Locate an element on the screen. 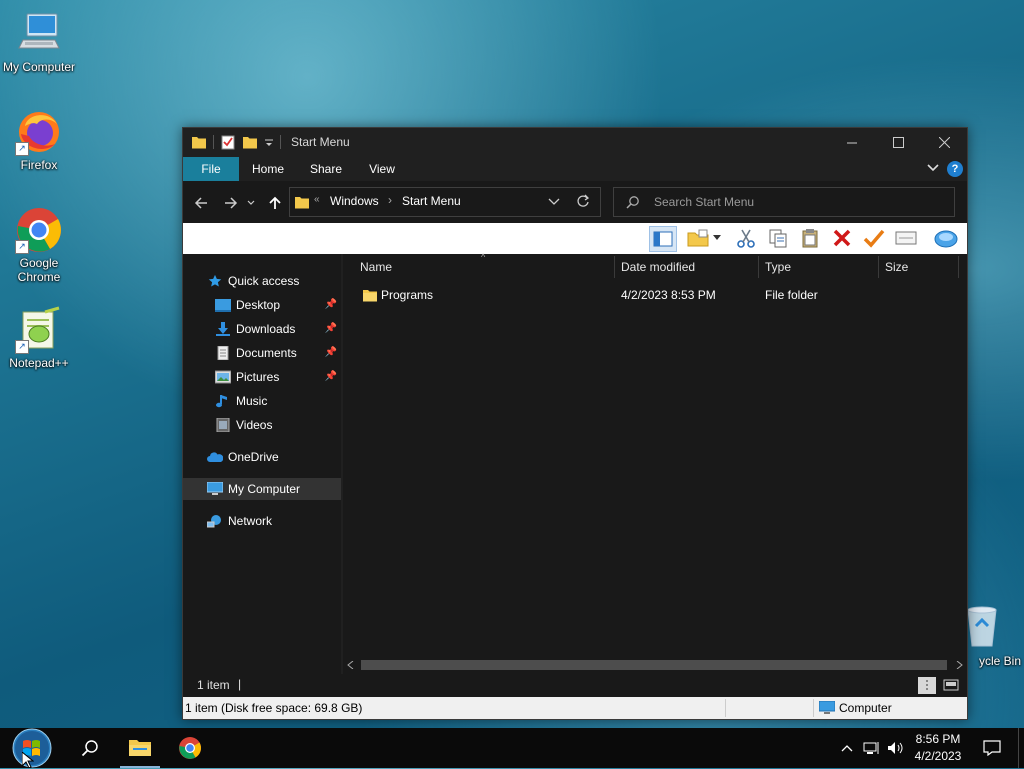 This screenshot has width=1024, height=769. recycle-bin-icon is located at coordinates (986, 628).